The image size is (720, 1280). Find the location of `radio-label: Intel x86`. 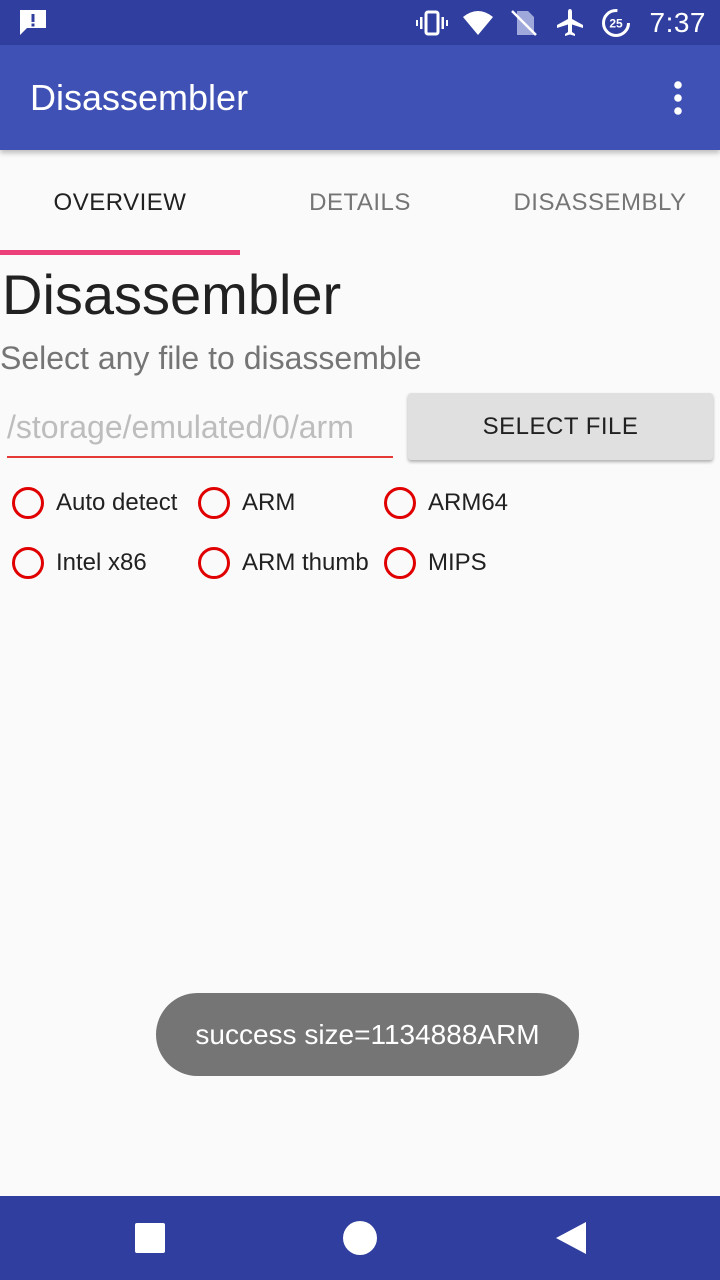

radio-label: Intel x86 is located at coordinates (101, 562).